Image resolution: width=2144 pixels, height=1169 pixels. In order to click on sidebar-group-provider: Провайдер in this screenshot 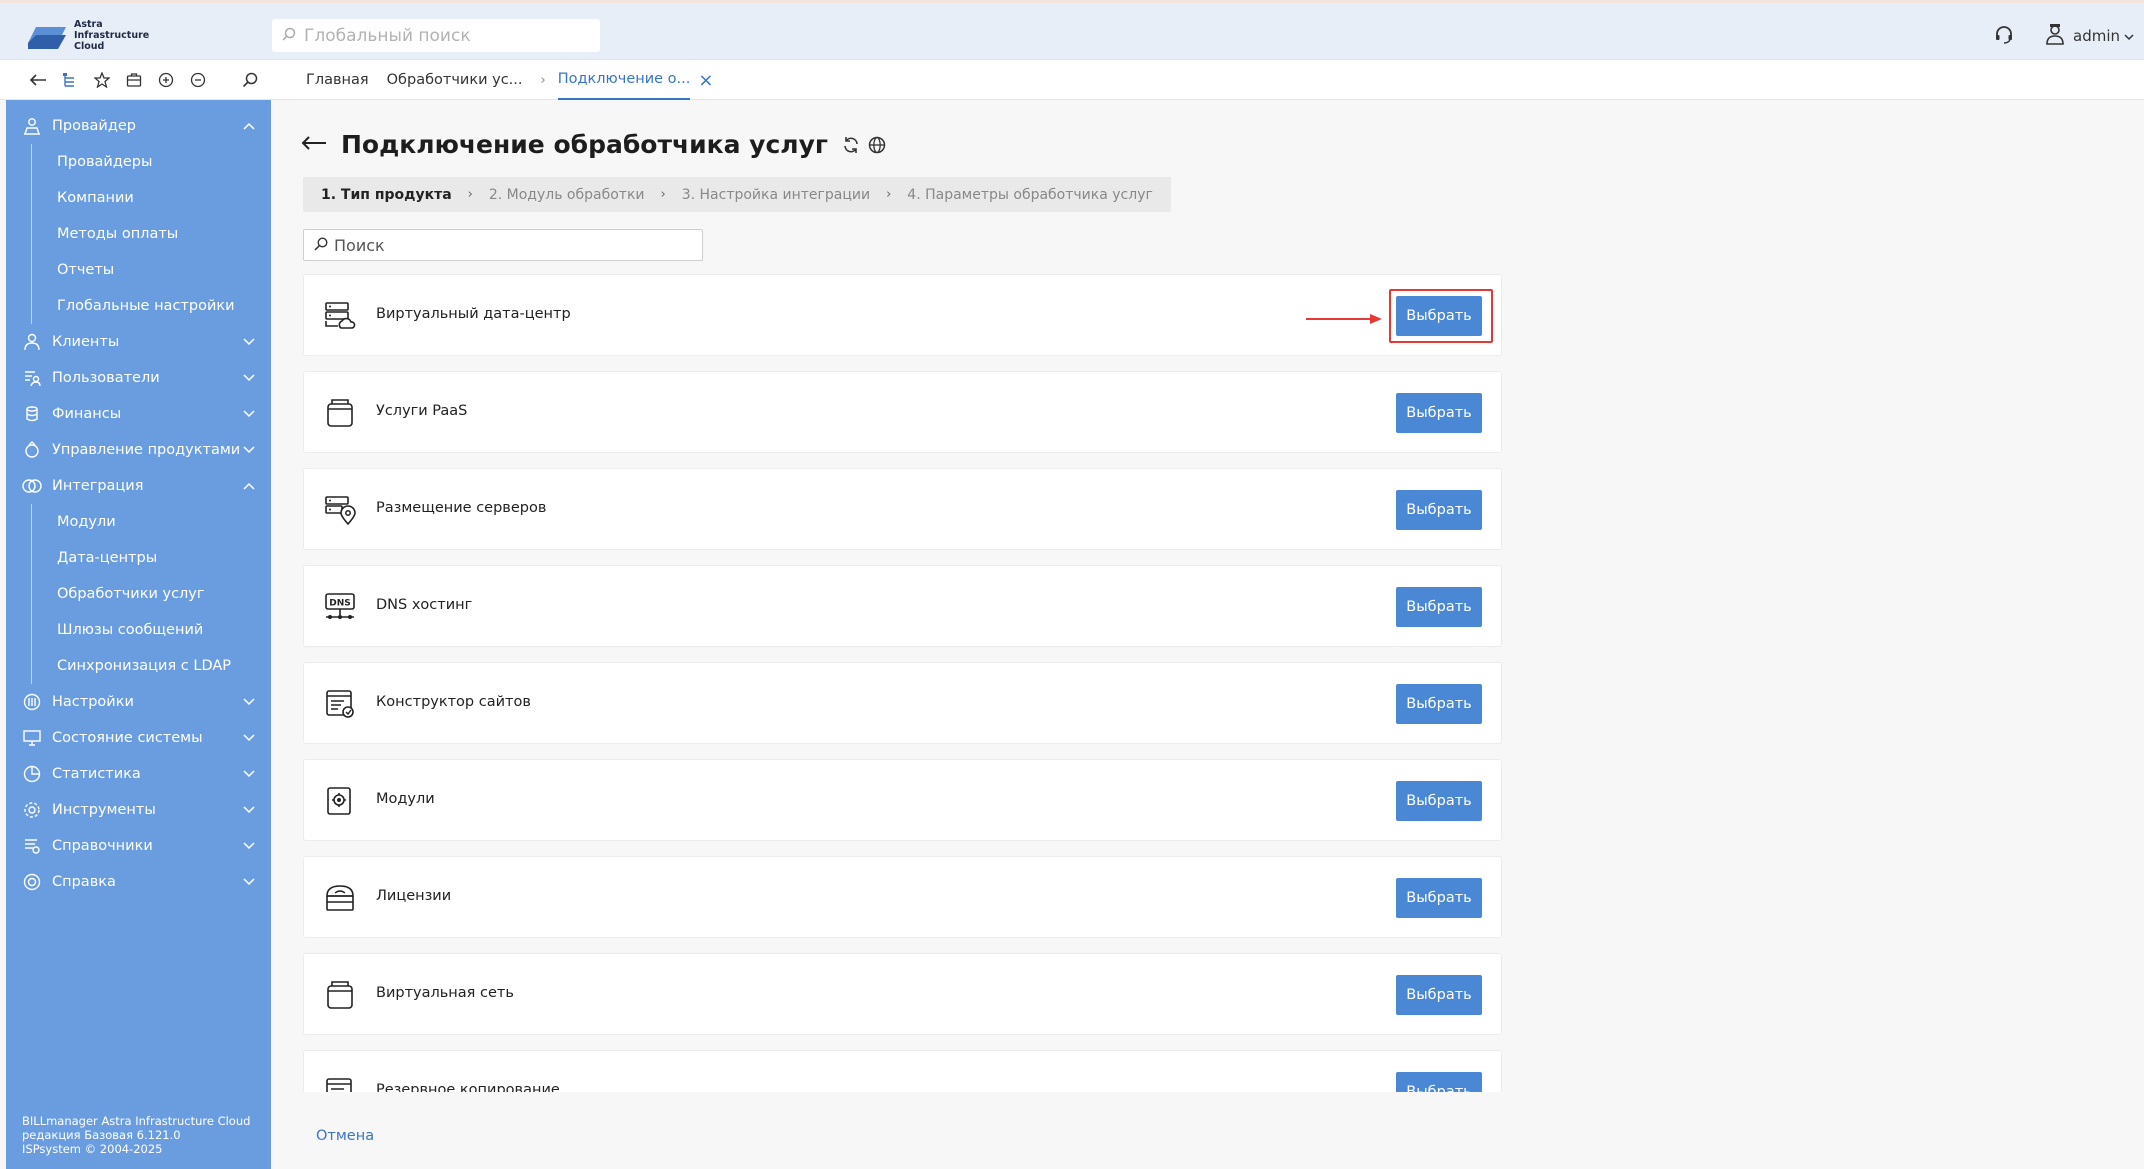, I will do `click(138, 126)`.